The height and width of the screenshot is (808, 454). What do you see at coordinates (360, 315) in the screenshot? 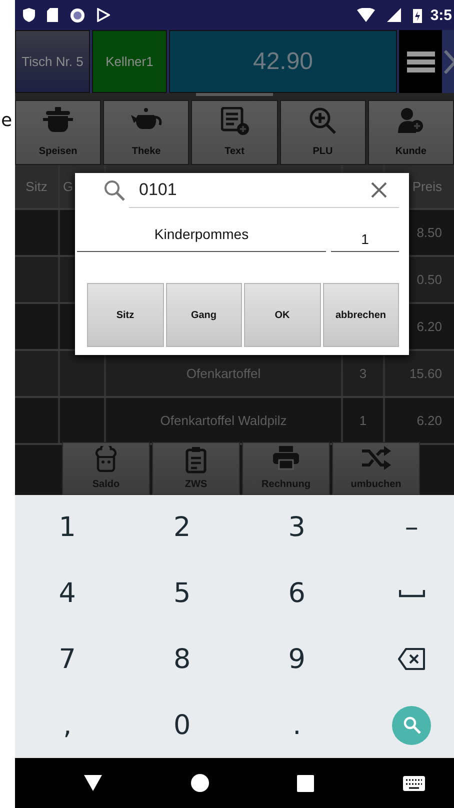
I see `dialog-button: abbrechen` at bounding box center [360, 315].